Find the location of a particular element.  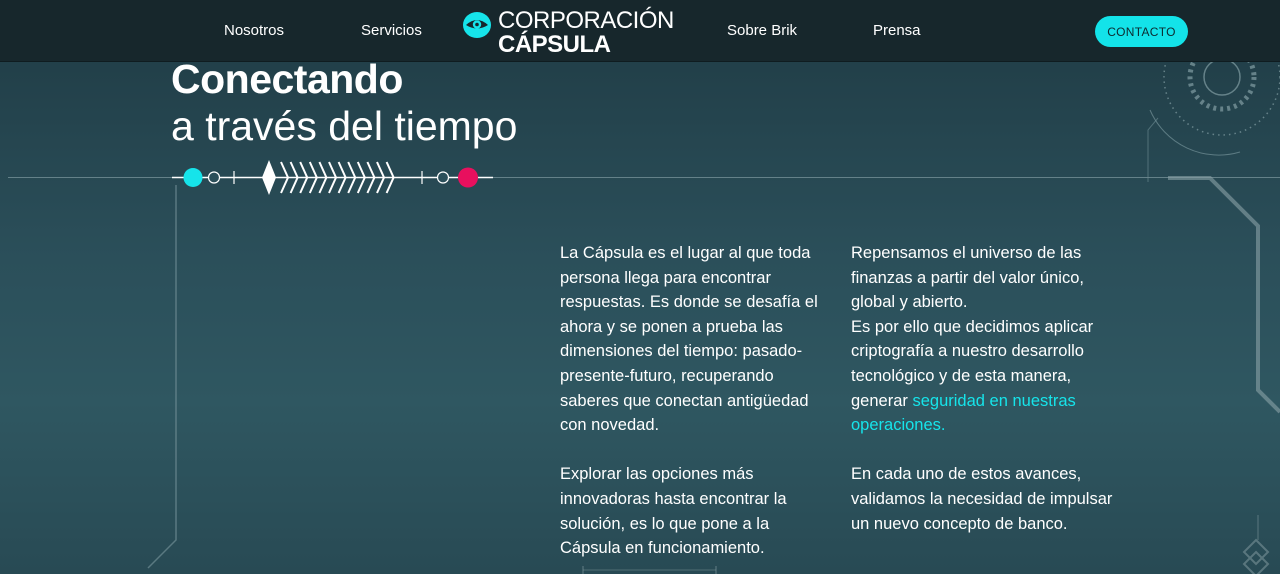

nav-item-sobre-brik: Sobre Brik is located at coordinates (762, 30).